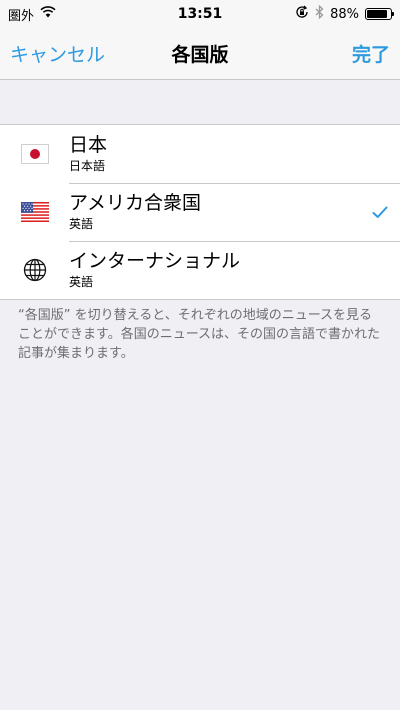 The height and width of the screenshot is (710, 400). I want to click on edition-title: インターナショナル, so click(155, 261).